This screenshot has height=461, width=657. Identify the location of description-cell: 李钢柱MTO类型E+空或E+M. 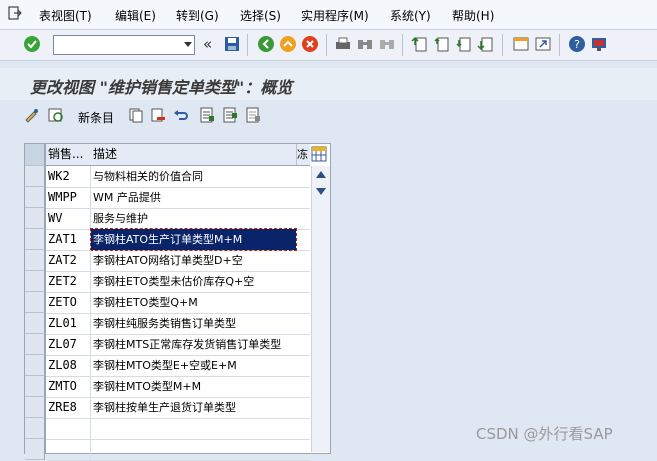
(195, 365).